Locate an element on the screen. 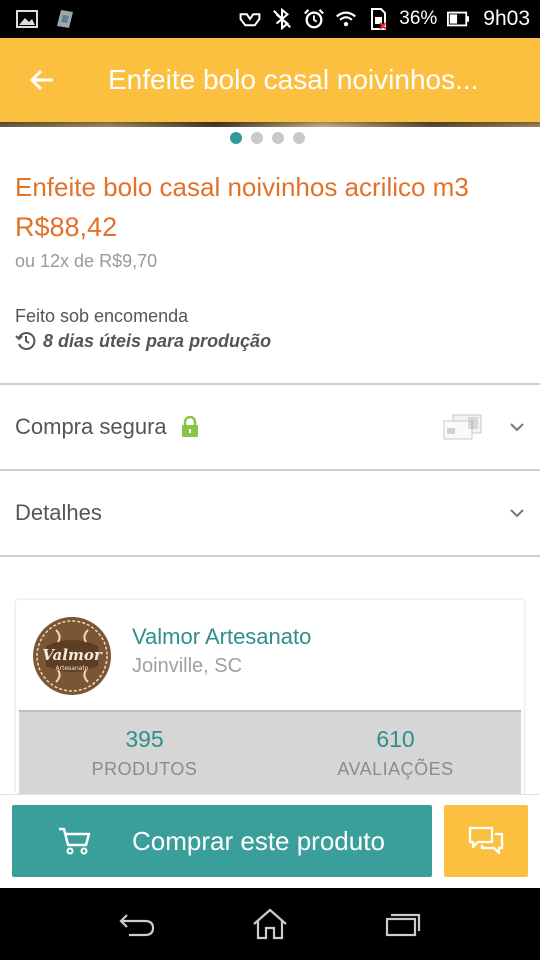  reviews-count: 610 is located at coordinates (395, 739).